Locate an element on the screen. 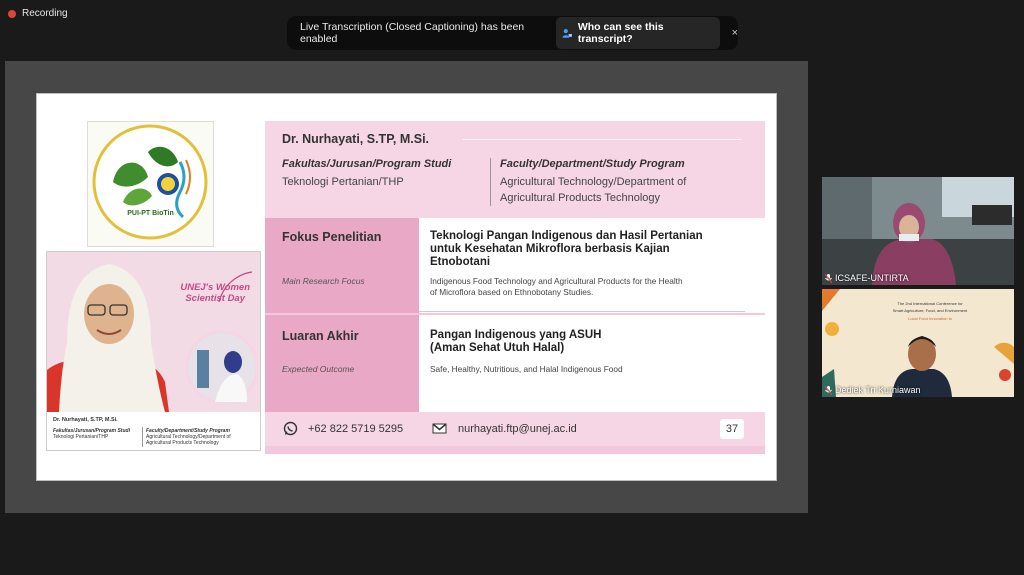 Image resolution: width=1024 pixels, height=575 pixels. recording-indicator: Recording is located at coordinates (38, 13).